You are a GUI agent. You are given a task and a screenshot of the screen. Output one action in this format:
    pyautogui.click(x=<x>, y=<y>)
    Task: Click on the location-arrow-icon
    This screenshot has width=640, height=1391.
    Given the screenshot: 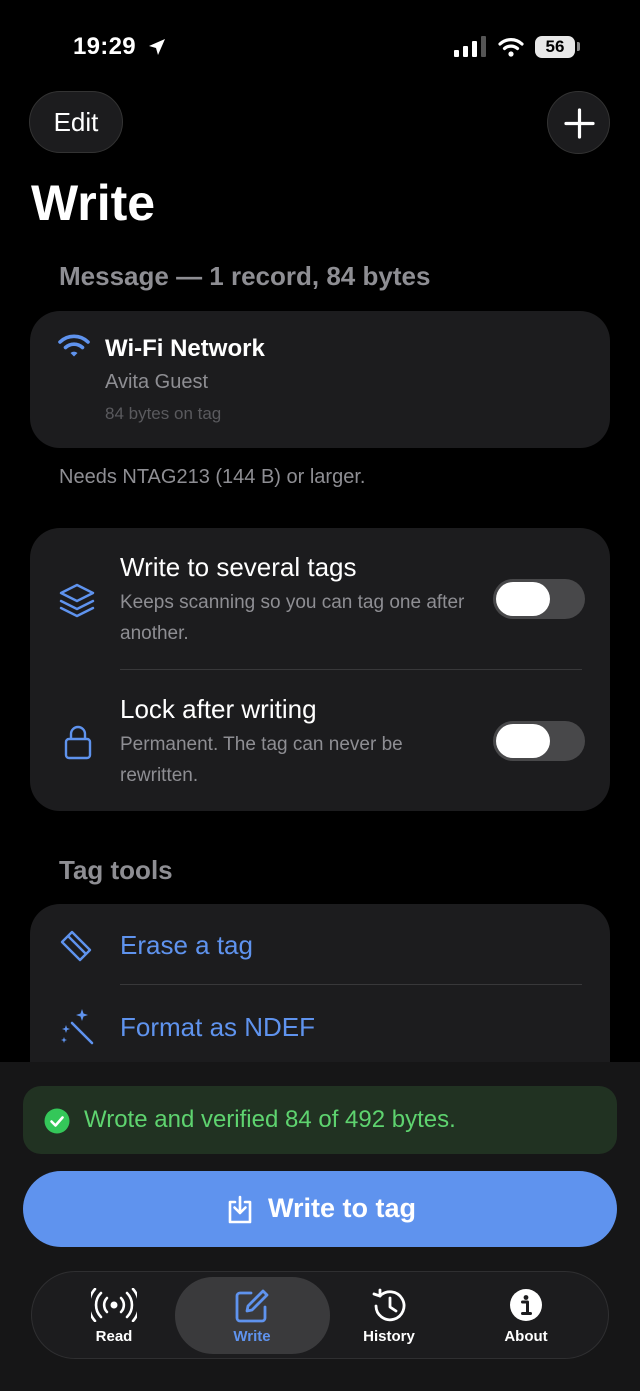 What is the action you would take?
    pyautogui.click(x=157, y=47)
    